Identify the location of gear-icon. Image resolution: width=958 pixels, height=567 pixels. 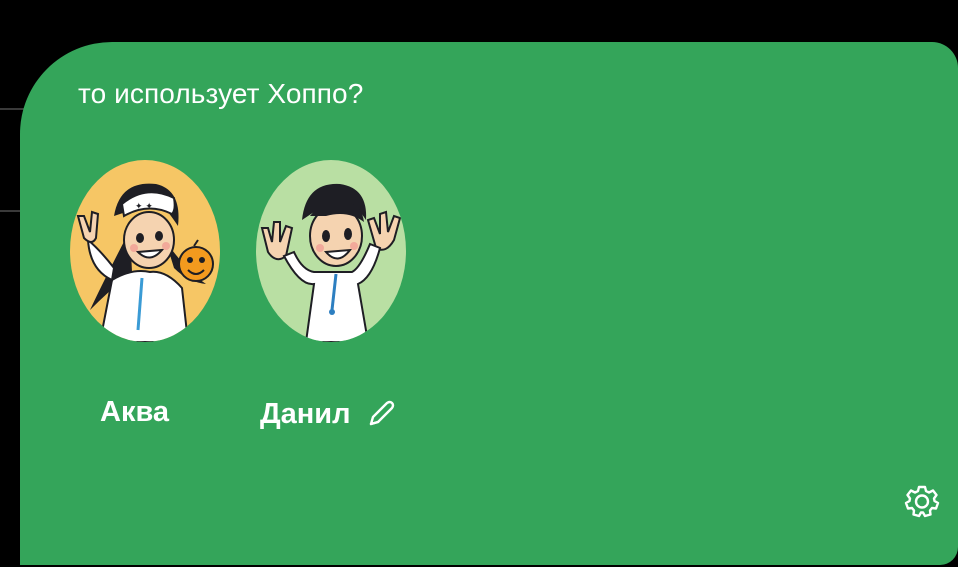
(922, 501).